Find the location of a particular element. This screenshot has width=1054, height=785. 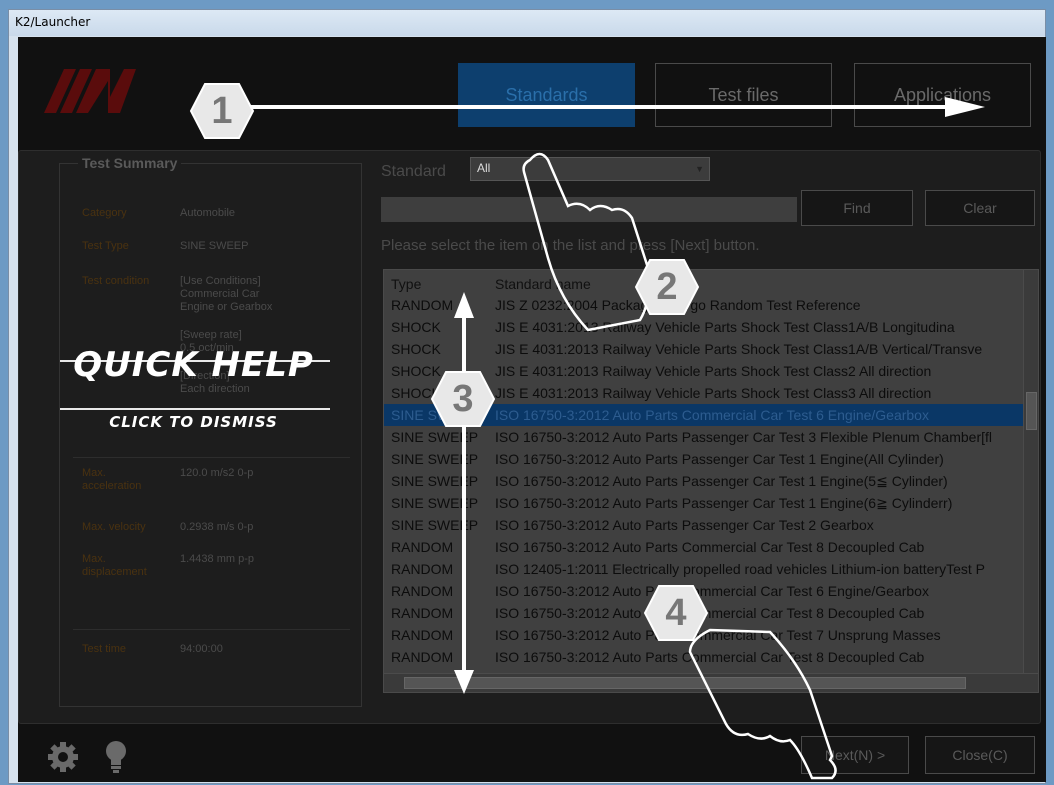

help-marker-2: 2 is located at coordinates (667, 289).